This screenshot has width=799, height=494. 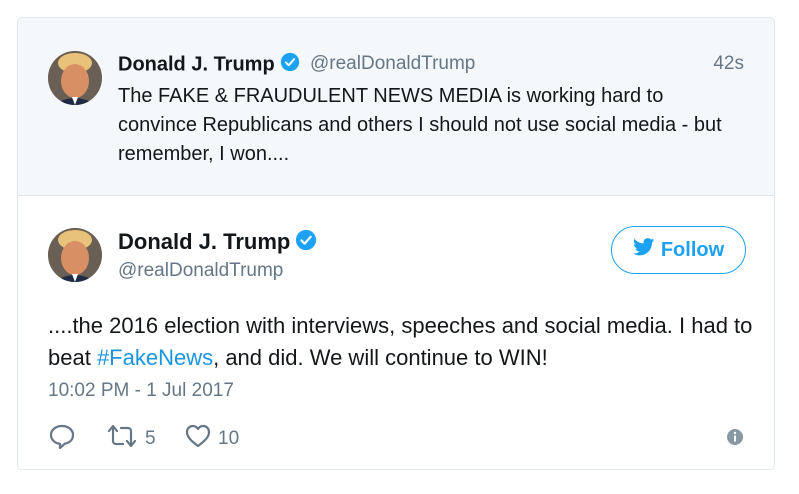 What do you see at coordinates (692, 249) in the screenshot?
I see `follow-label: Follow` at bounding box center [692, 249].